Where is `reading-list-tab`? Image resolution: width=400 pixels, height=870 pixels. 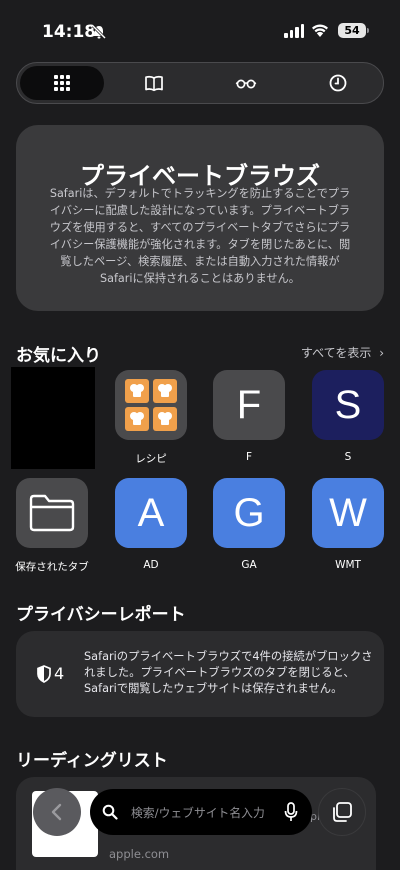
reading-list-tab is located at coordinates (246, 83).